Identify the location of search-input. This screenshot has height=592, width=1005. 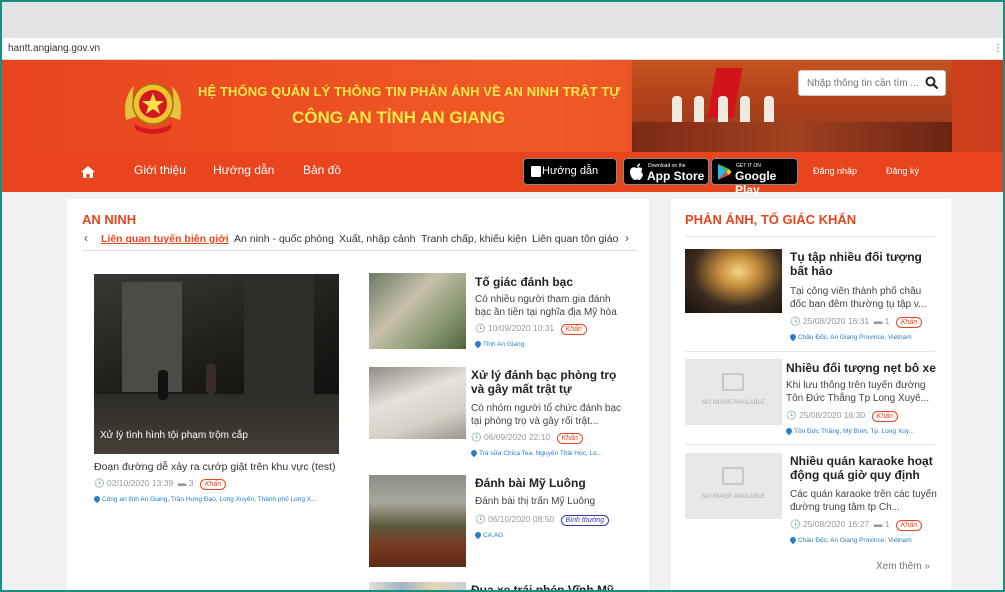
(859, 83).